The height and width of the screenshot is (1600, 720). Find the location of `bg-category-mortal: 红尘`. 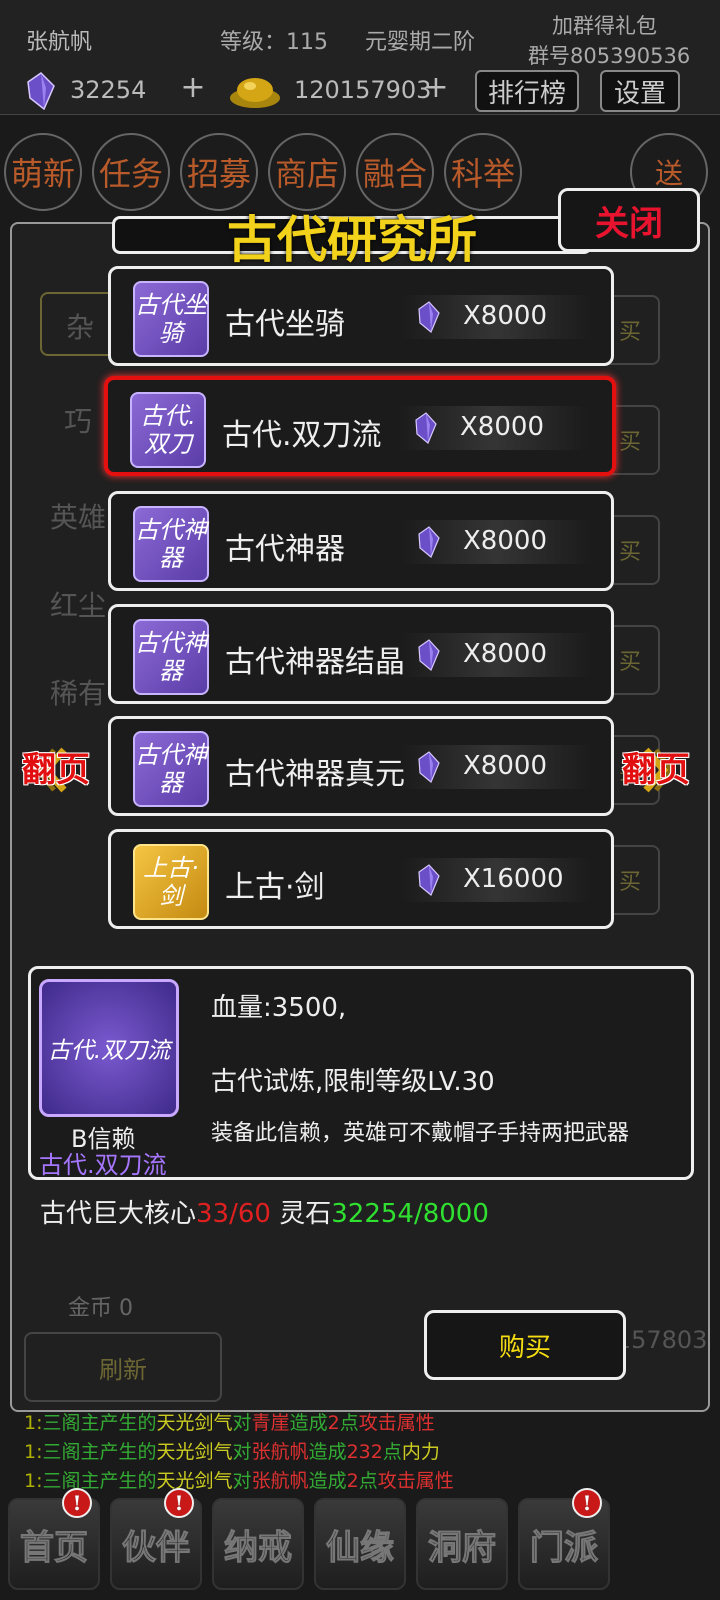

bg-category-mortal: 红尘 is located at coordinates (78, 605).